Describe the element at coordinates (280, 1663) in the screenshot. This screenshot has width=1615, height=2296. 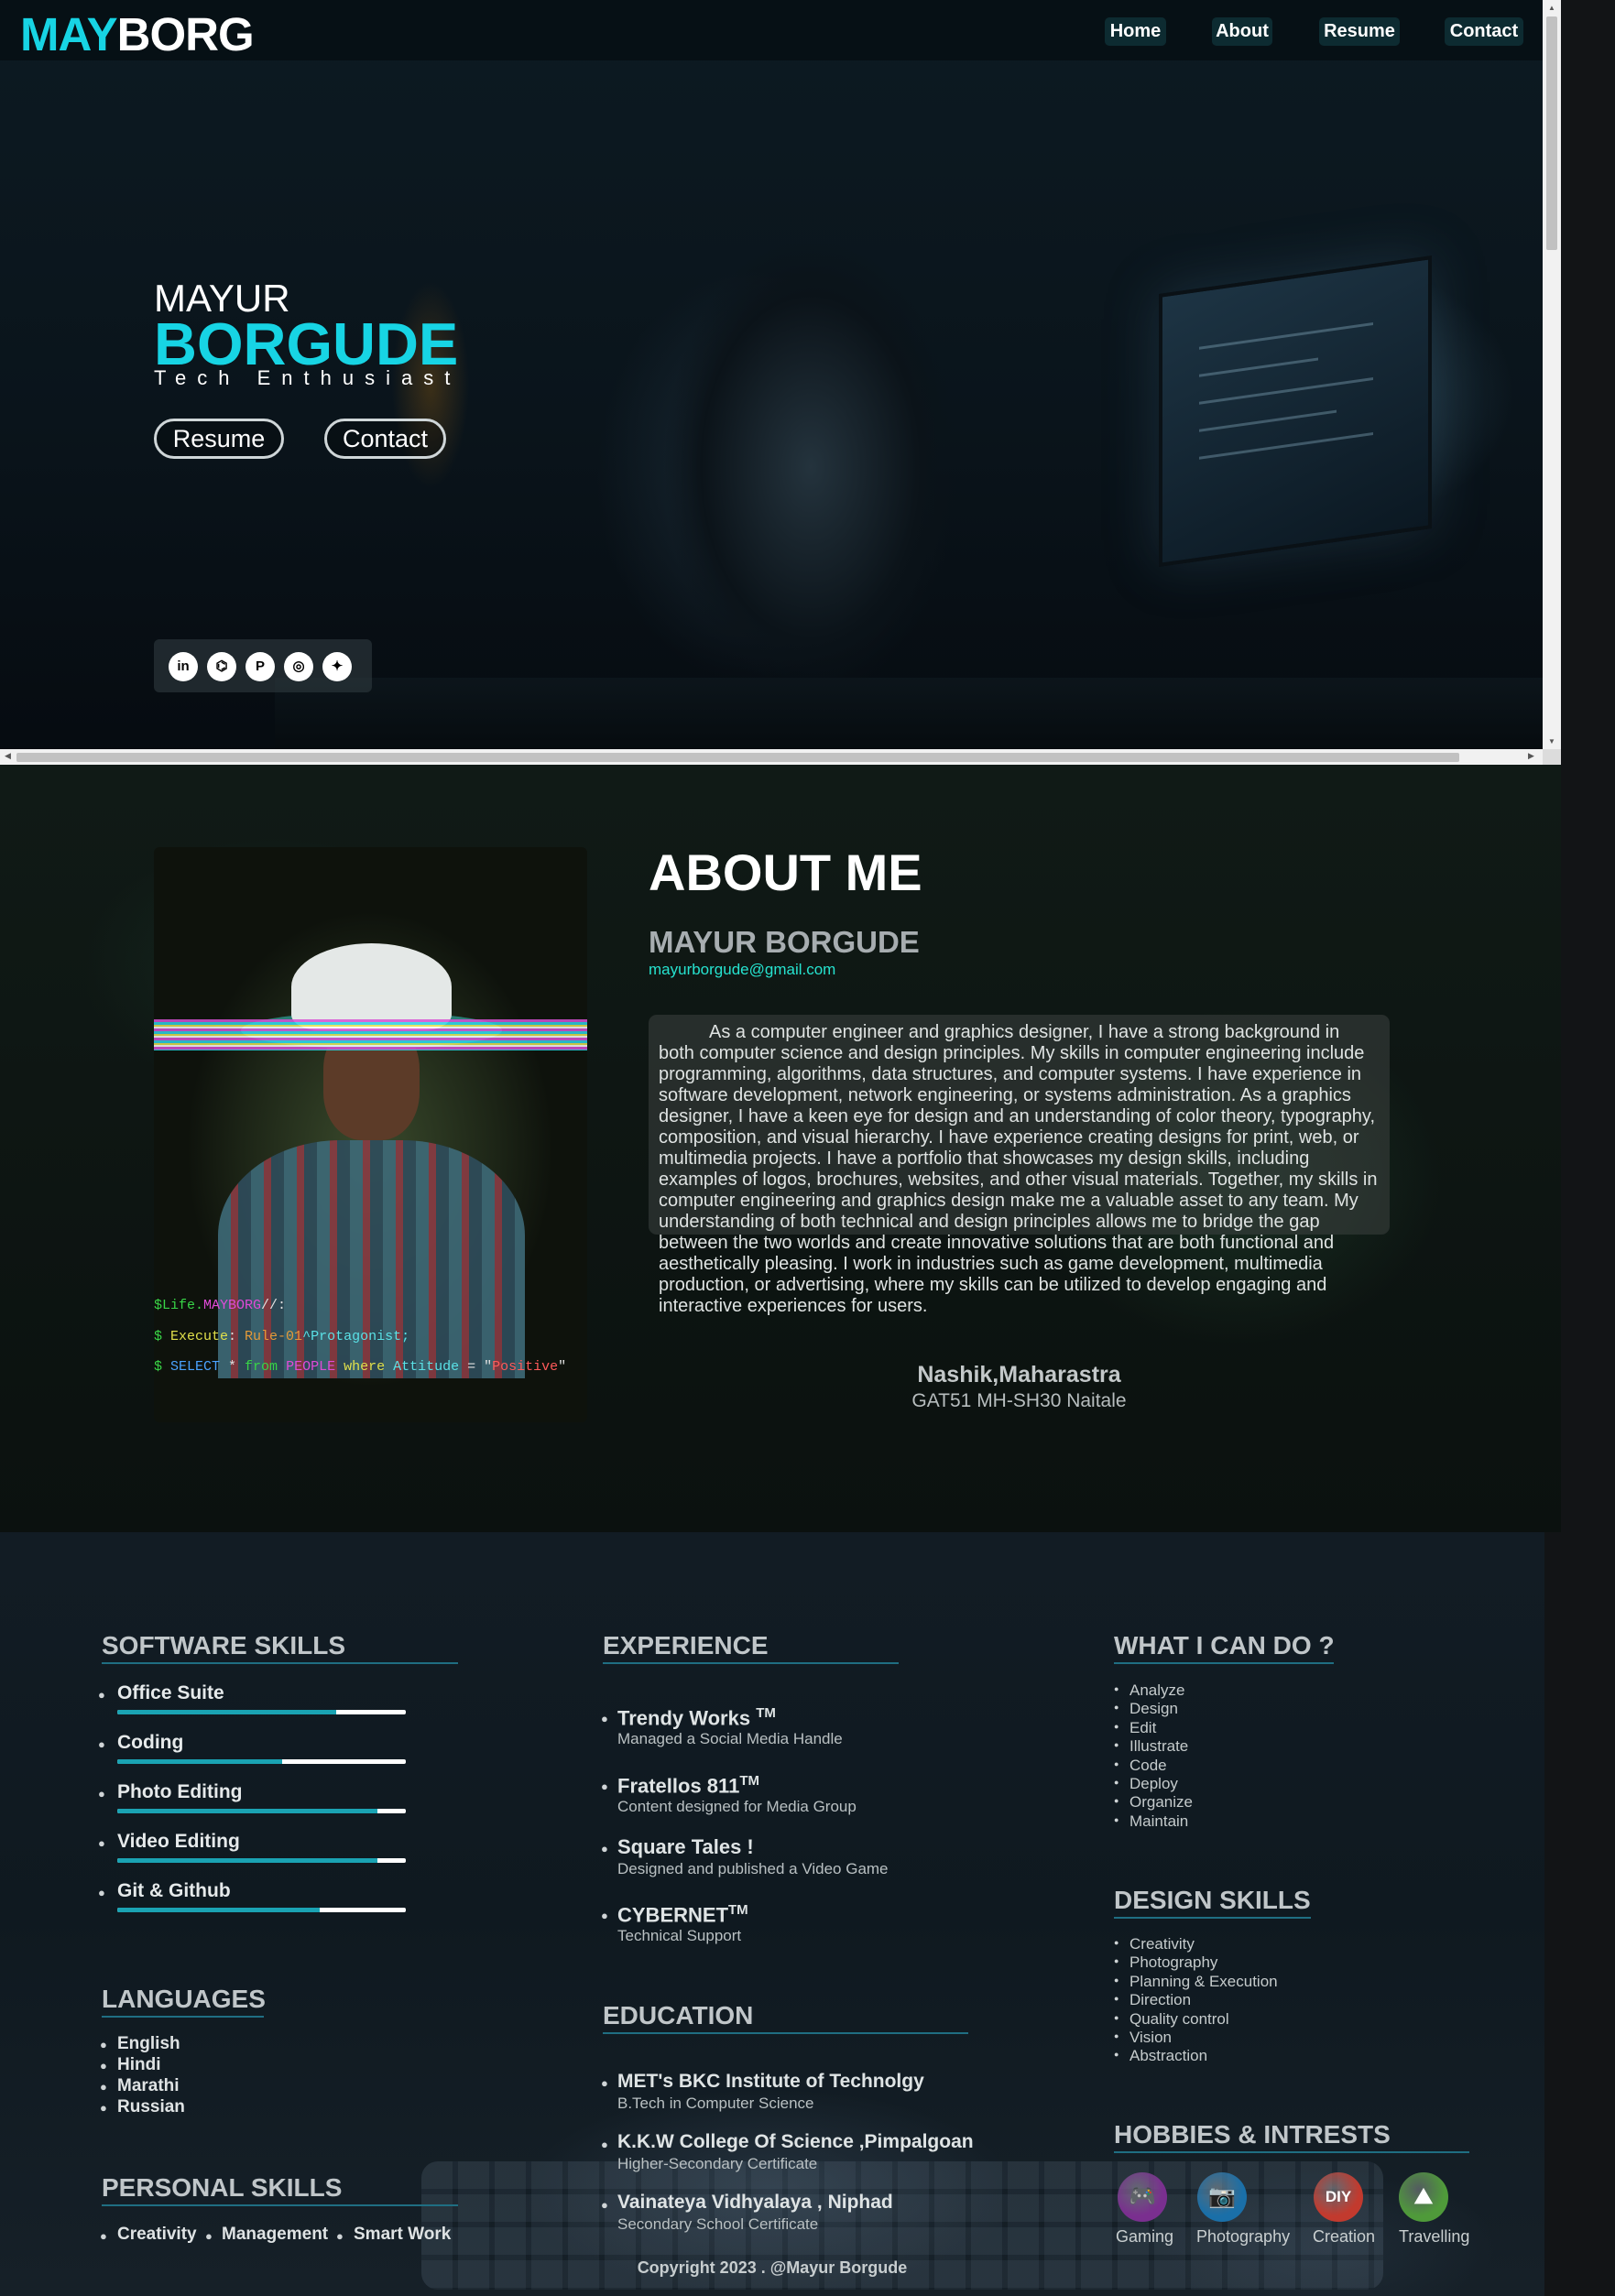
I see `software-skills-underline` at that location.